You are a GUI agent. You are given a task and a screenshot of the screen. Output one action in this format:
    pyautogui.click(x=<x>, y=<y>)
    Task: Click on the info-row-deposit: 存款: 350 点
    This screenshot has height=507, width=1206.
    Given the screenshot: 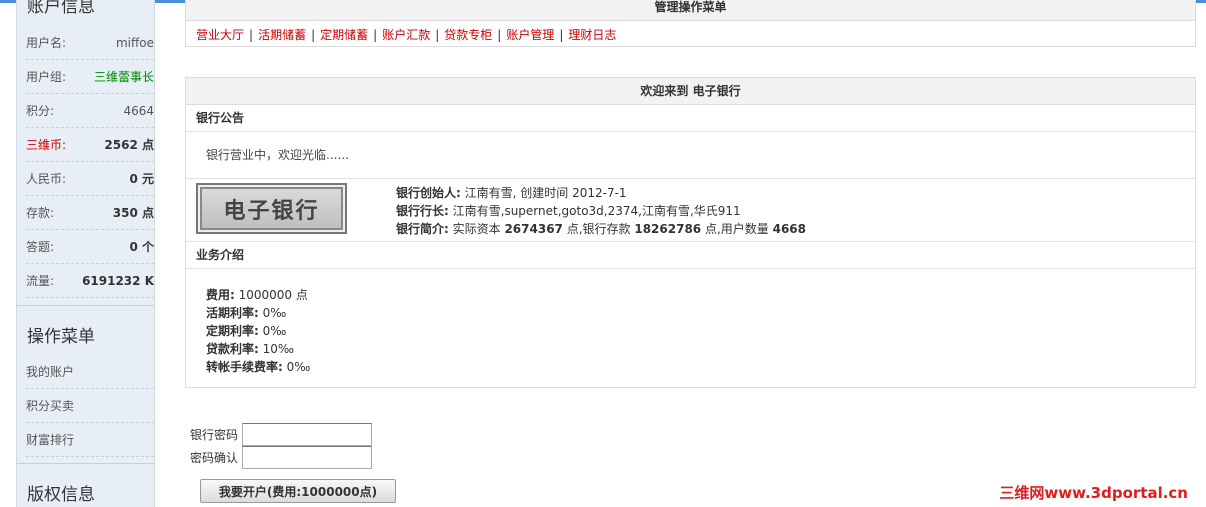 What is the action you would take?
    pyautogui.click(x=90, y=213)
    